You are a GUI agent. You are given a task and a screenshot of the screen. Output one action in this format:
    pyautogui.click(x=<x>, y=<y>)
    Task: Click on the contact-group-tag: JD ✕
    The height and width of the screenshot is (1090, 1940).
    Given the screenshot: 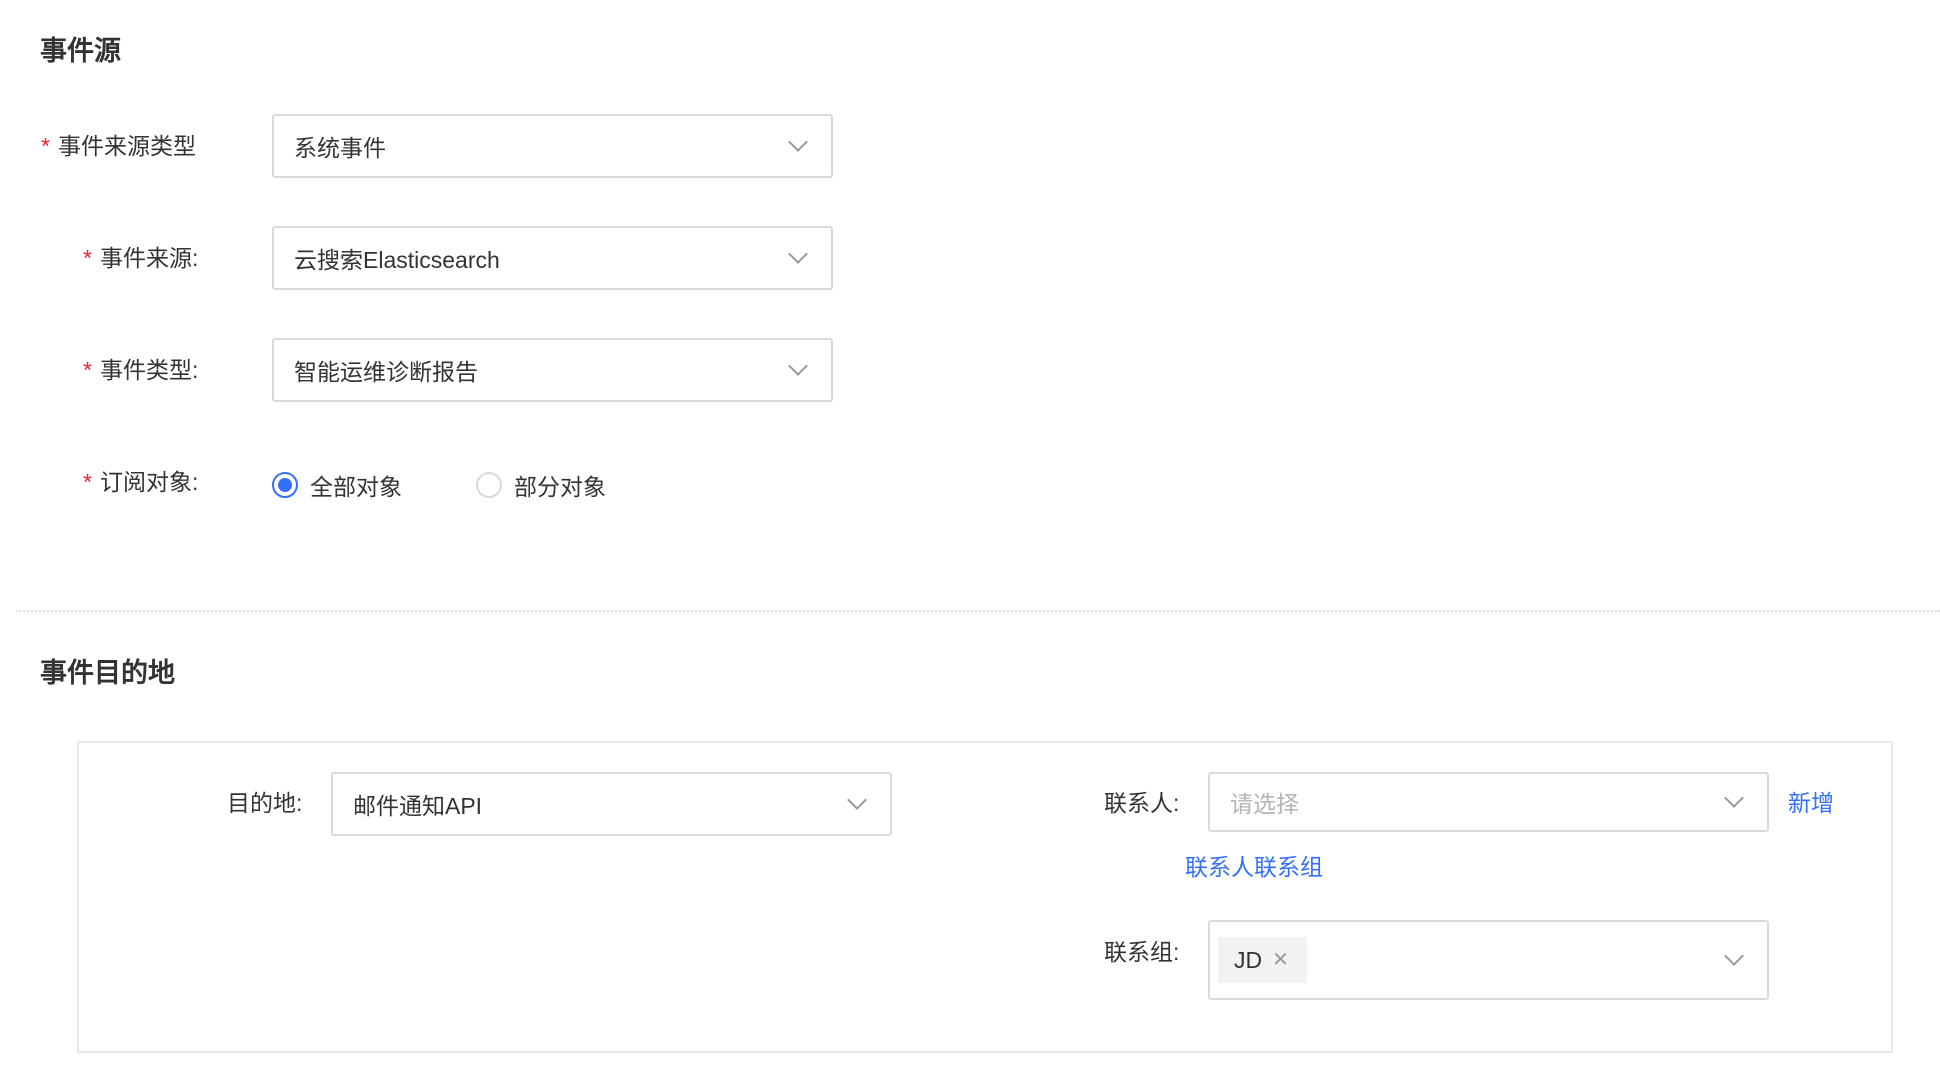 What is the action you would take?
    pyautogui.click(x=1262, y=960)
    